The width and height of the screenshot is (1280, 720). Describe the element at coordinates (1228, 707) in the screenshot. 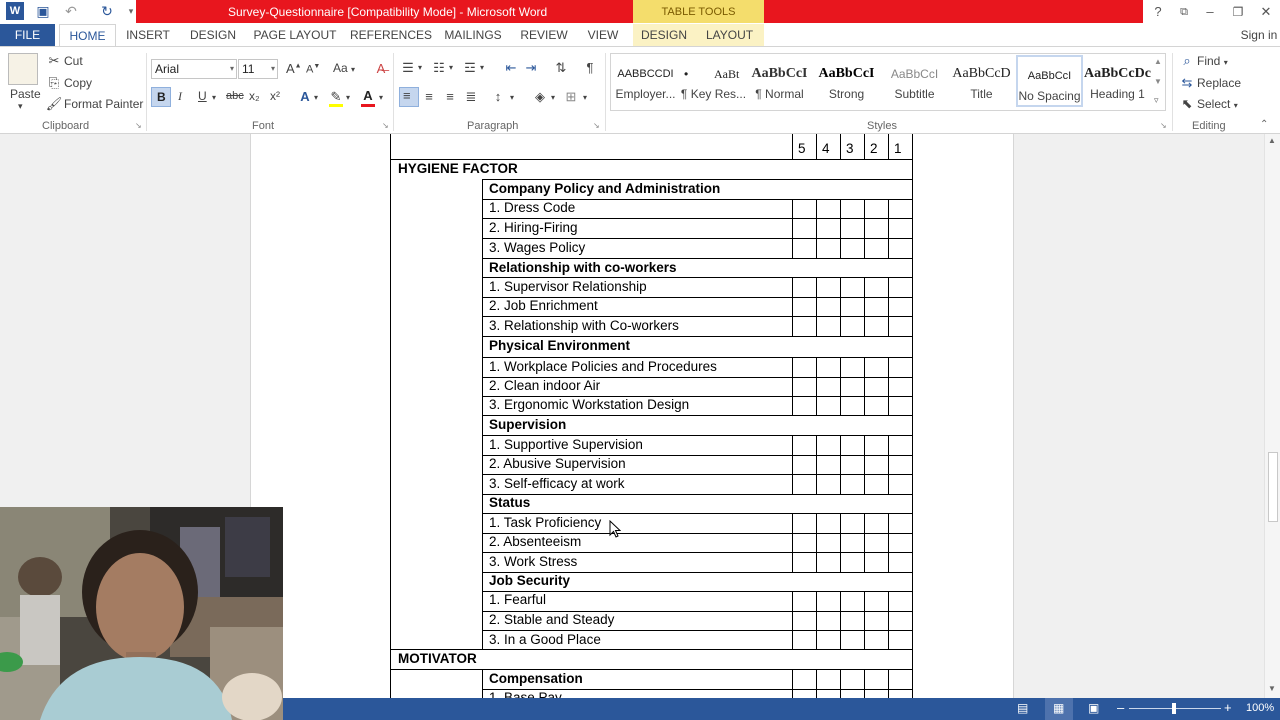

I see `zoom-in-icon: +` at that location.